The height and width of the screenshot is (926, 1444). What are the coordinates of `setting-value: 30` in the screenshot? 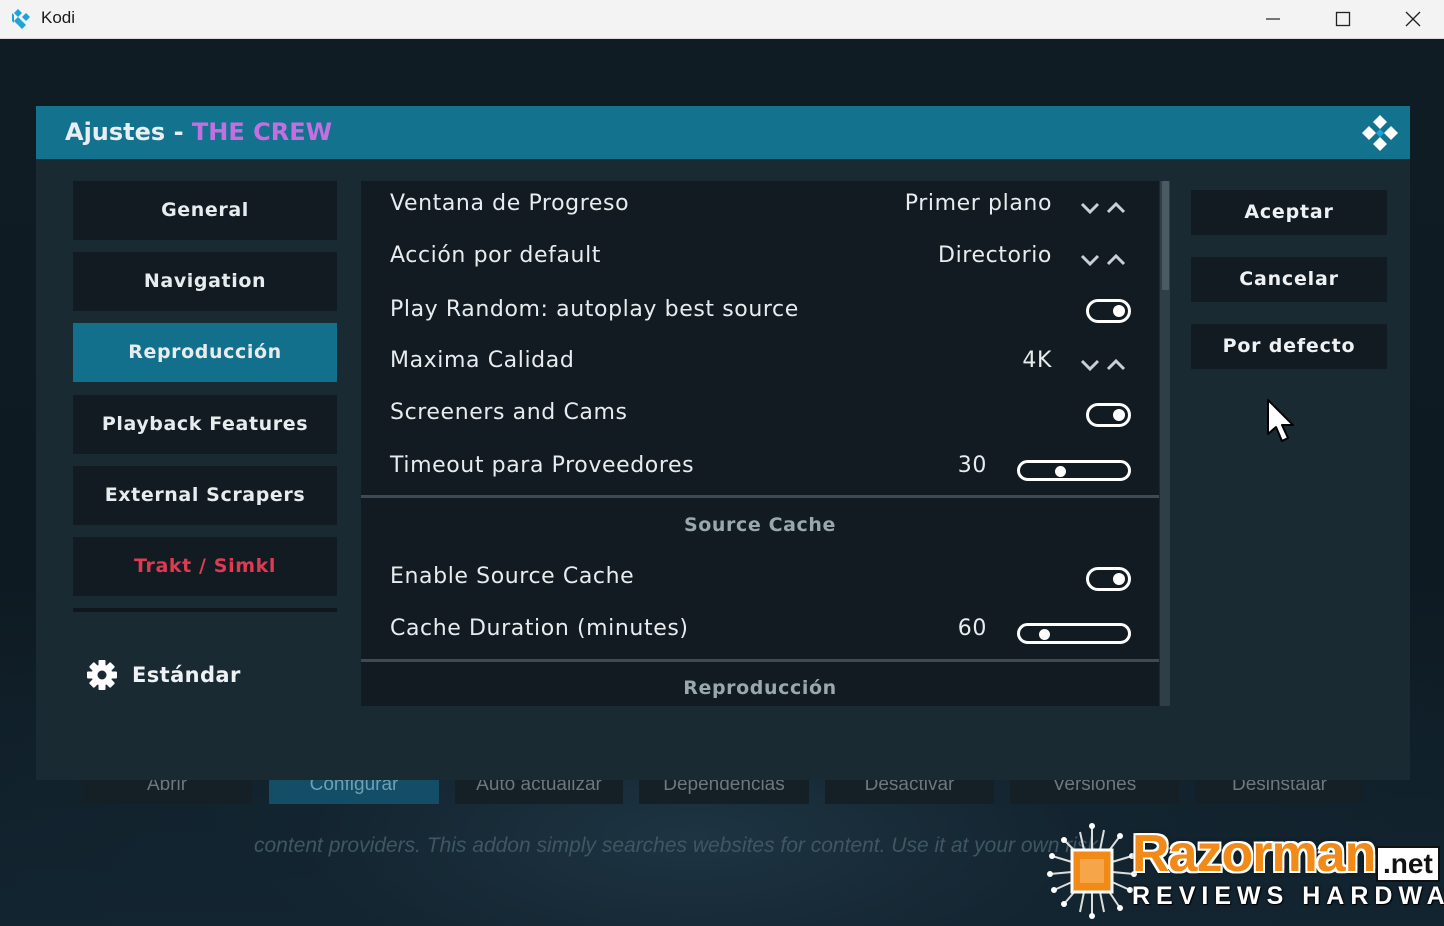 It's located at (972, 465).